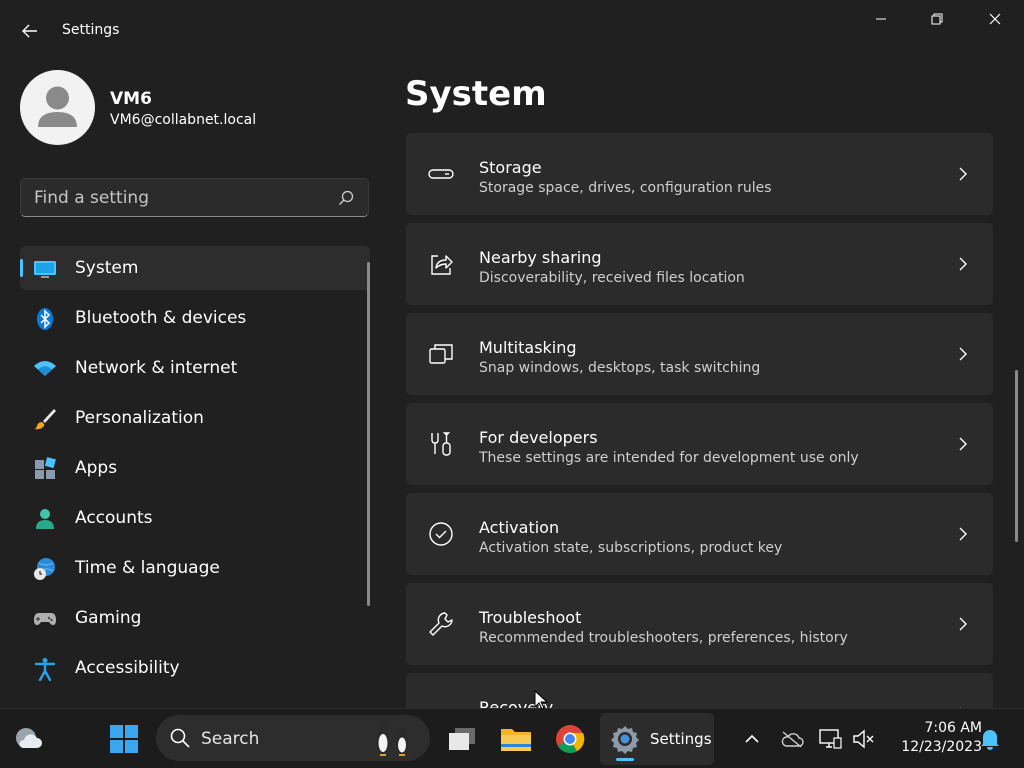  What do you see at coordinates (200, 108) in the screenshot?
I see `user-profile: VM6 VM6@collabnet.local` at bounding box center [200, 108].